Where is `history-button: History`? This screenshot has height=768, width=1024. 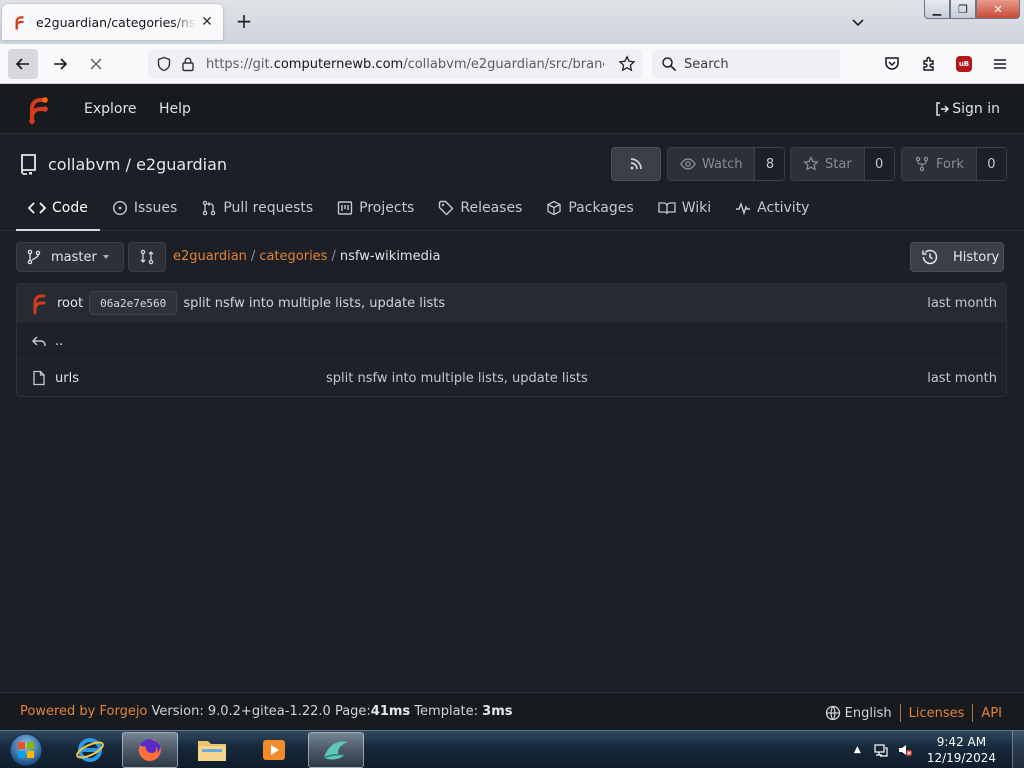 history-button: History is located at coordinates (957, 257).